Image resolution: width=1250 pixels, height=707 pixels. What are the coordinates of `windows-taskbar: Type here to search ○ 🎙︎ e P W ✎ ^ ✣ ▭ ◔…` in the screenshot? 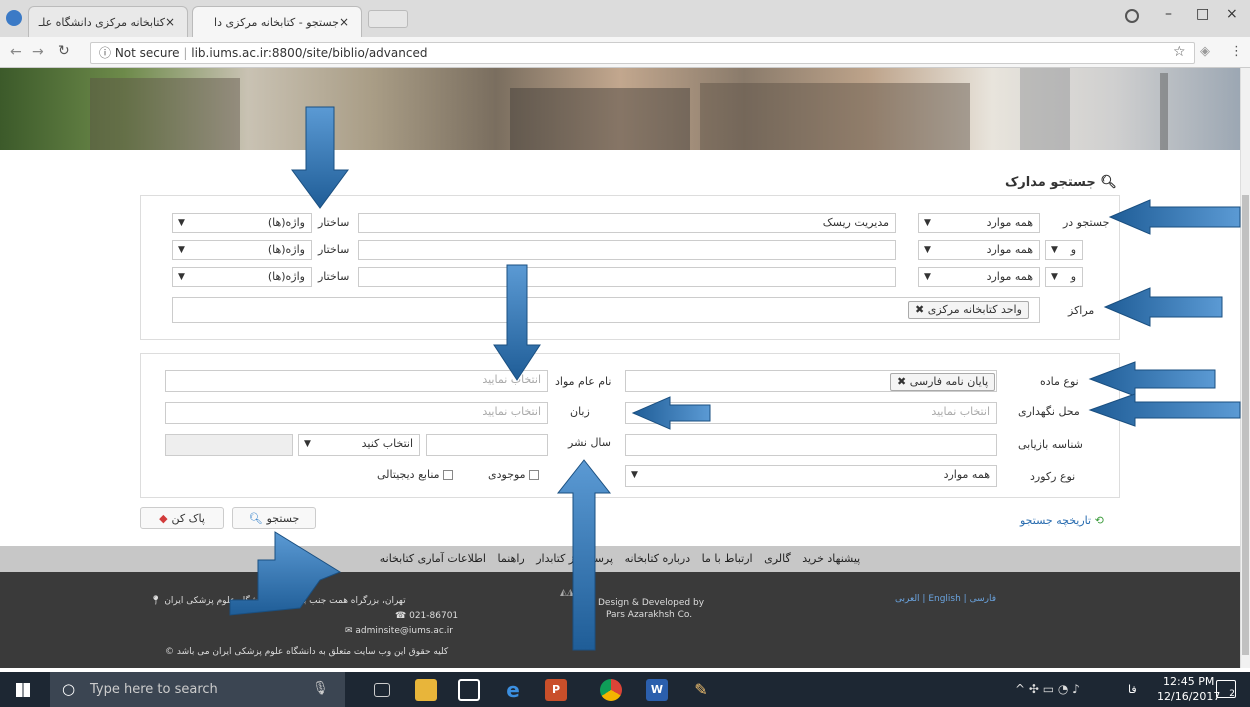 It's located at (625, 689).